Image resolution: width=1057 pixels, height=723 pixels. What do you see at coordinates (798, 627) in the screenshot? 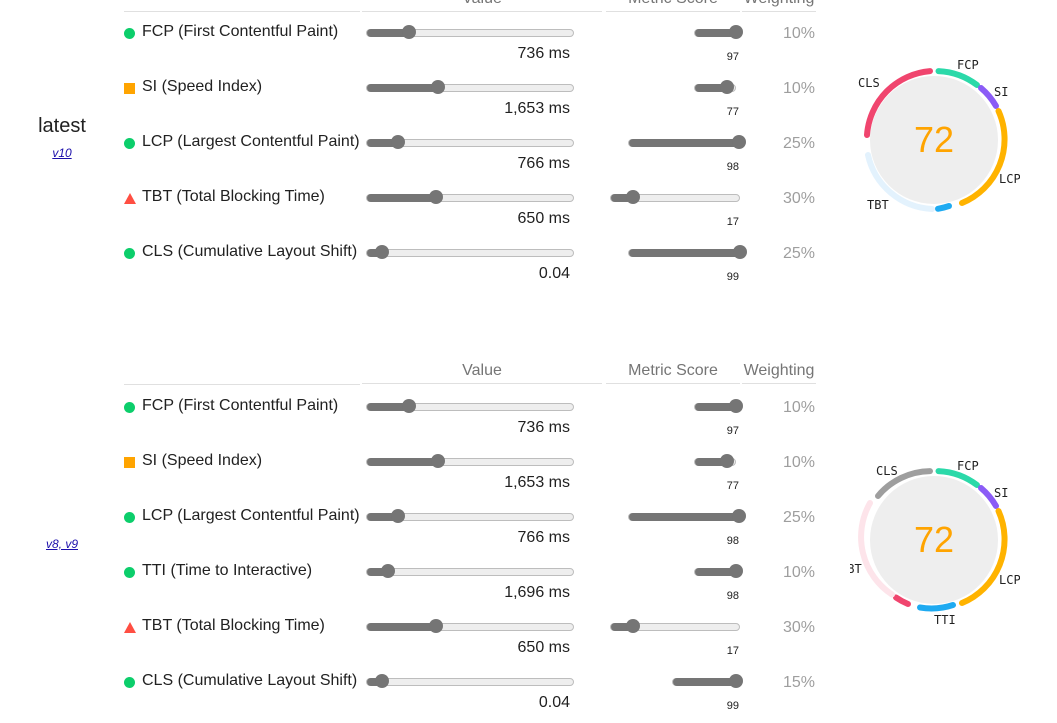
I see `metric-weighting: 30%` at bounding box center [798, 627].